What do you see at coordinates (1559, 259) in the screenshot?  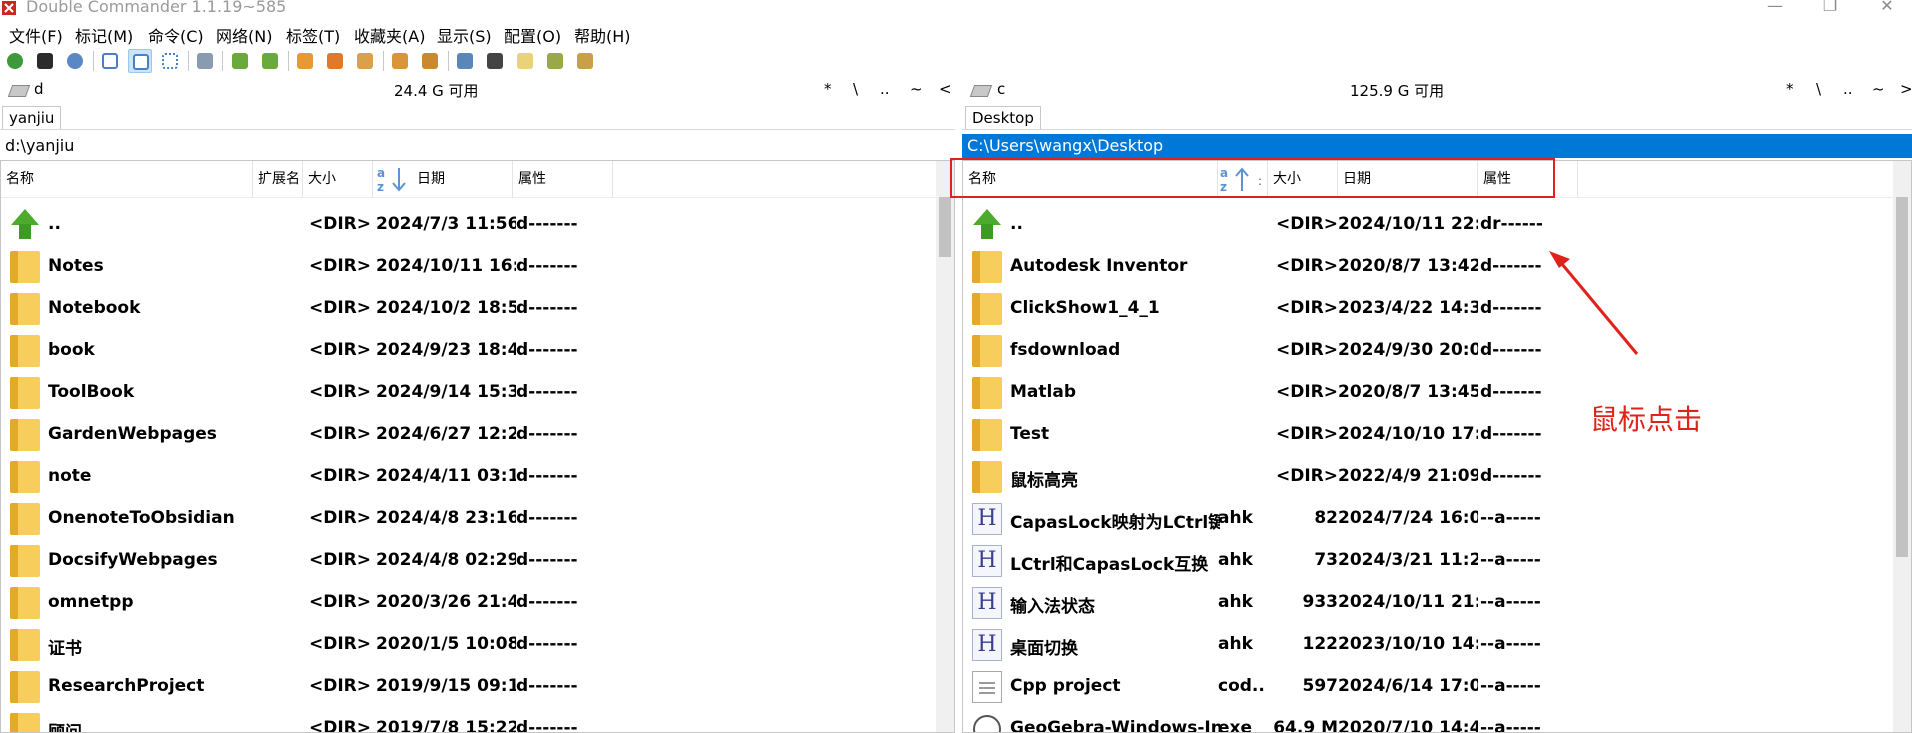 I see `annotation-arrow-head` at bounding box center [1559, 259].